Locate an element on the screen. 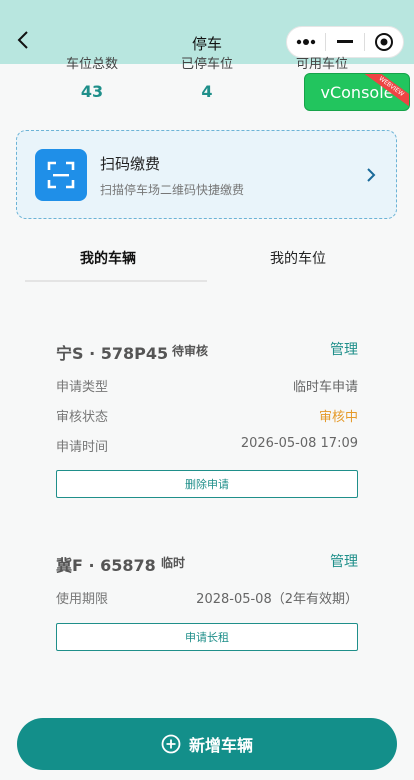 Image resolution: width=414 pixels, height=780 pixels. chevron-right-icon is located at coordinates (371, 175).